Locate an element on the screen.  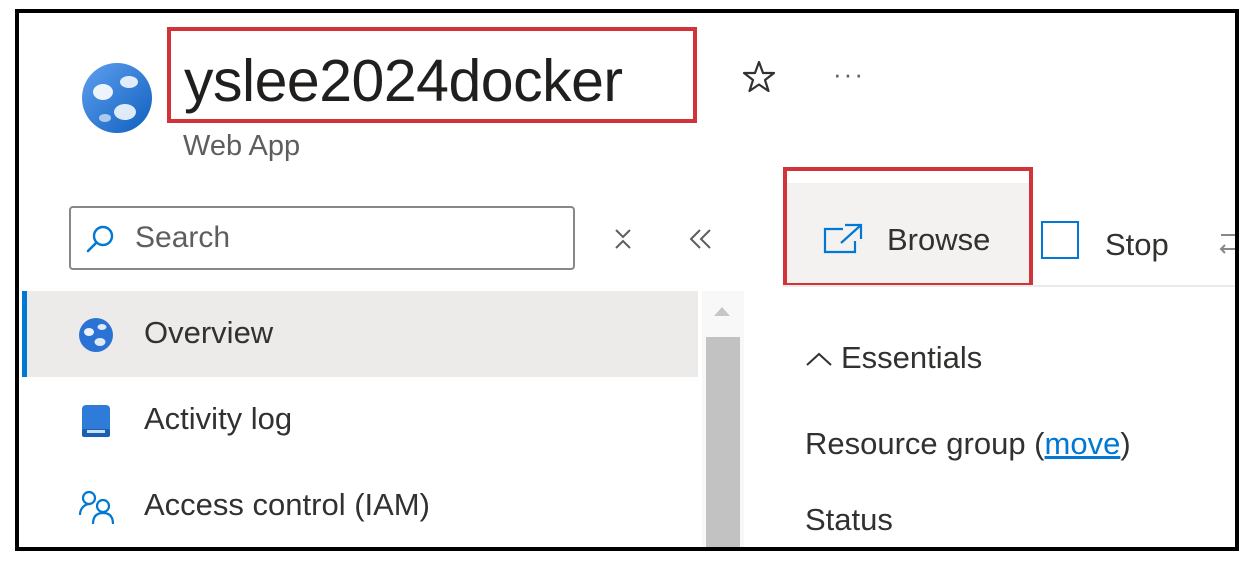
browse-highlight-box is located at coordinates (908, 227).